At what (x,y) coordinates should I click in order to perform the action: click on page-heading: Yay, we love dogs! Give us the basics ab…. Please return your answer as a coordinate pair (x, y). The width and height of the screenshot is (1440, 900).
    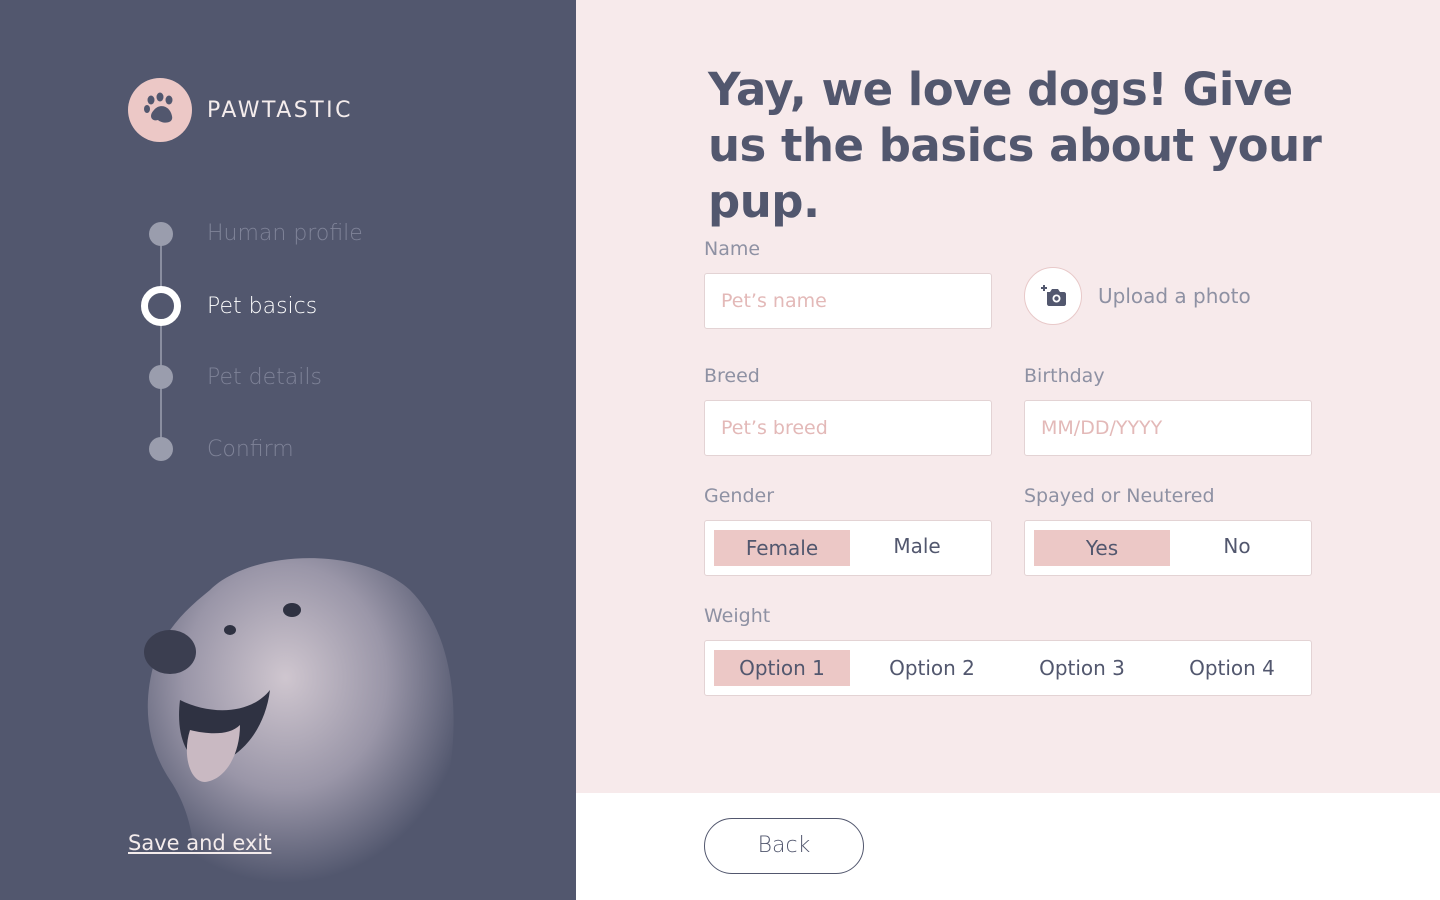
    Looking at the image, I should click on (1015, 145).